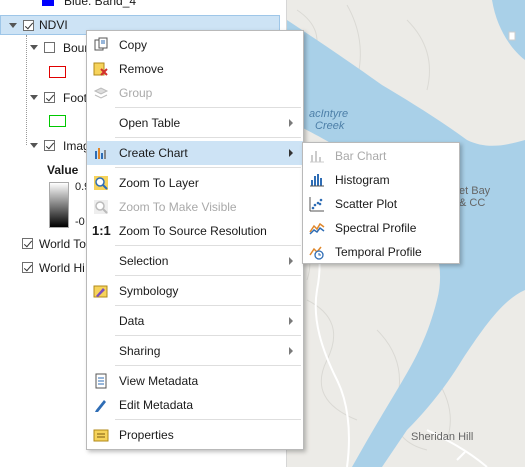 The height and width of the screenshot is (467, 525). Describe the element at coordinates (57, 72) in the screenshot. I see `boundary-red-swatch` at that location.